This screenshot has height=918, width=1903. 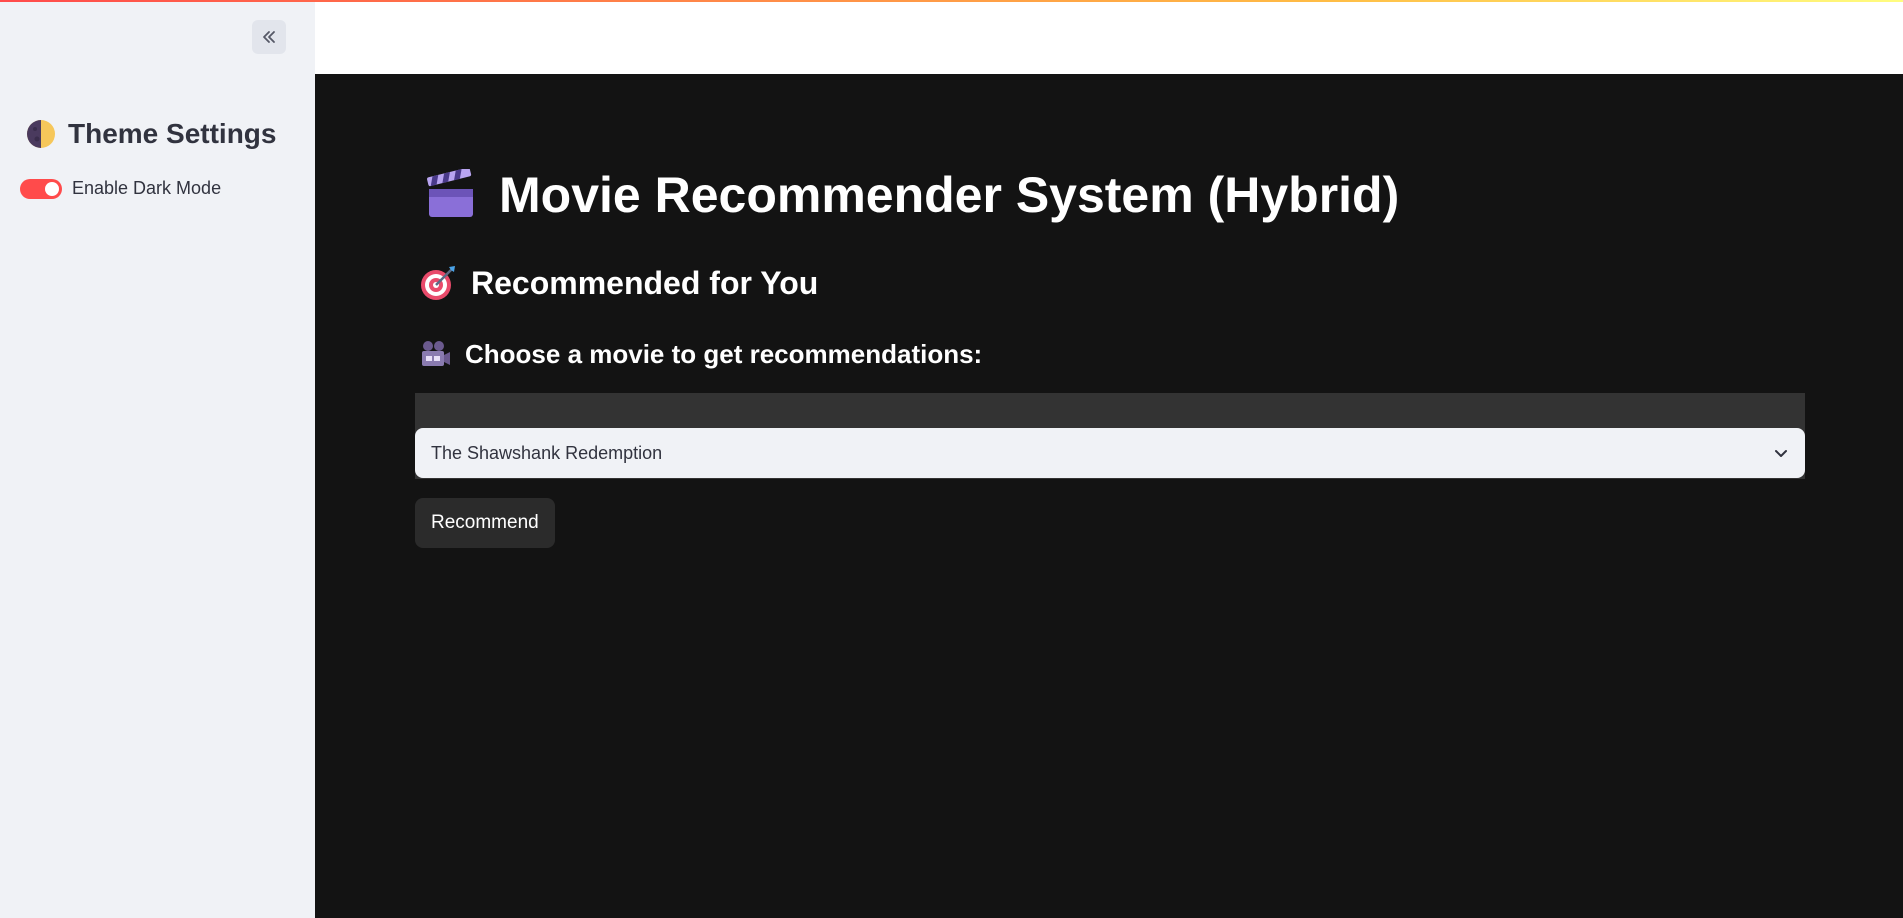 I want to click on double-chevron-left-icon, so click(x=269, y=37).